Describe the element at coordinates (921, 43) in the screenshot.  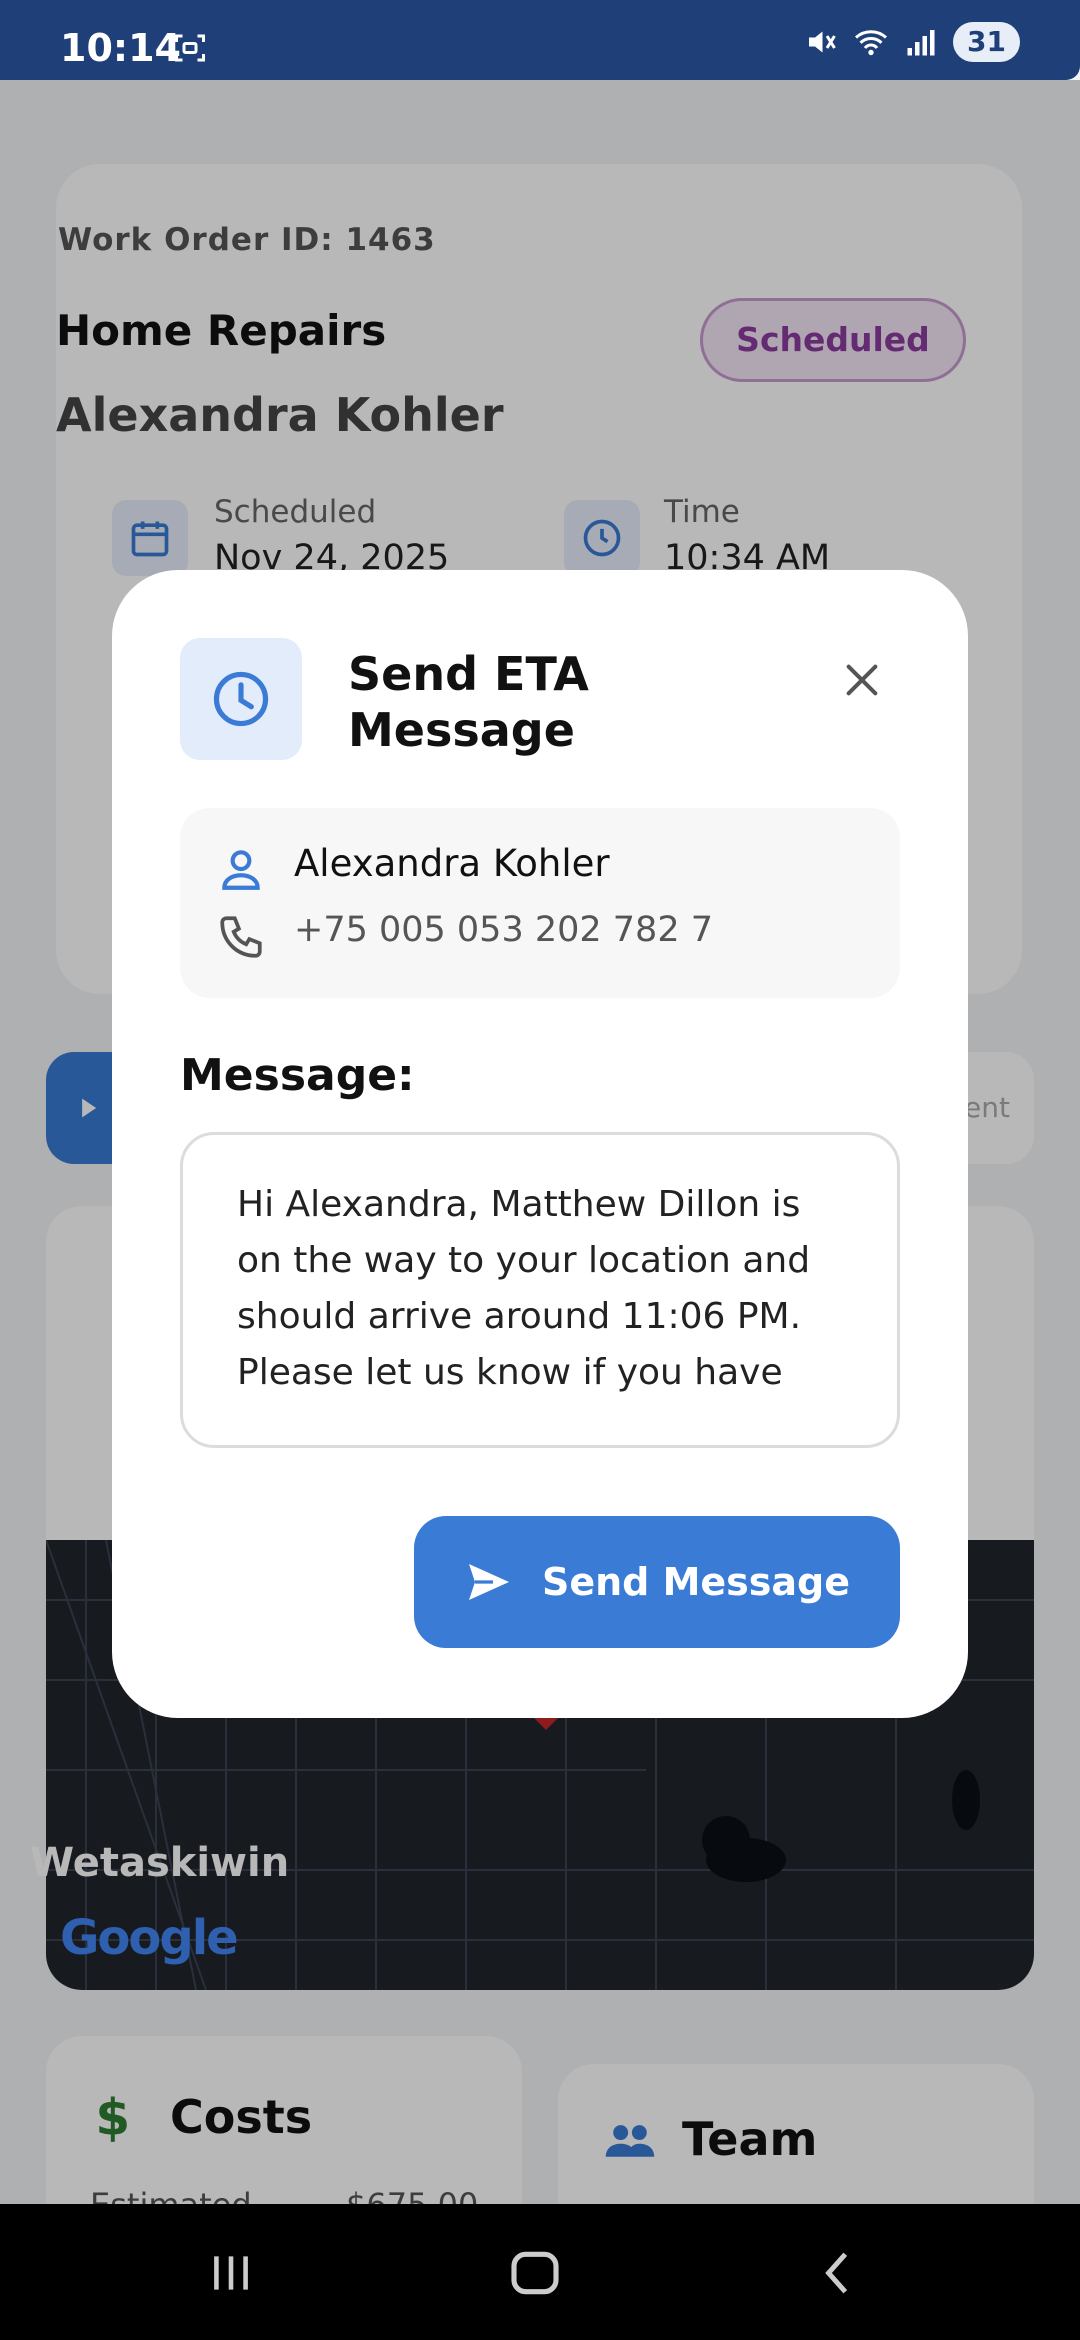
I see `signal-icon` at that location.